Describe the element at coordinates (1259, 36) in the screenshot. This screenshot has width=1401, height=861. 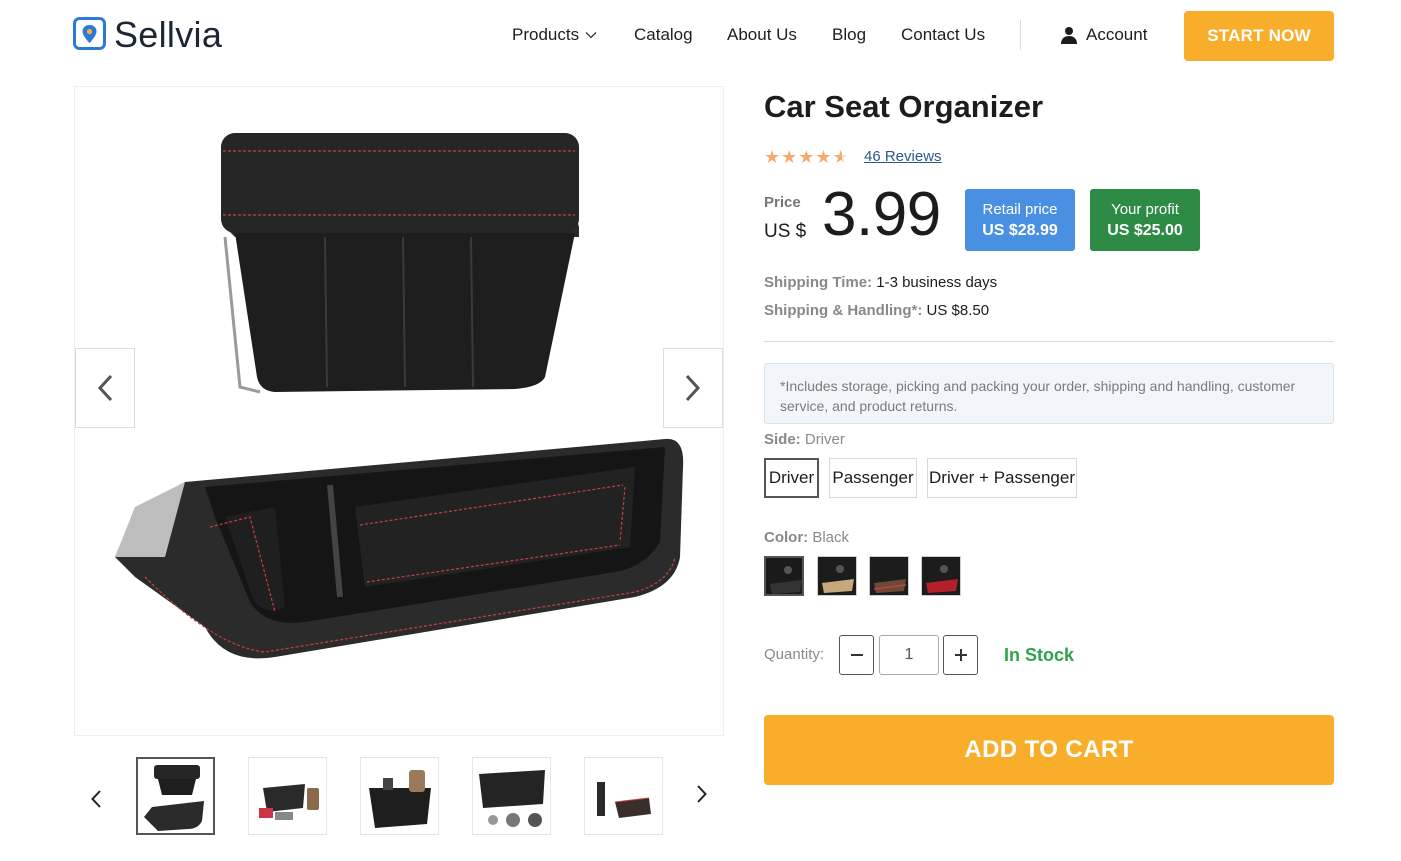
I see `start-now-button: START NOW` at that location.